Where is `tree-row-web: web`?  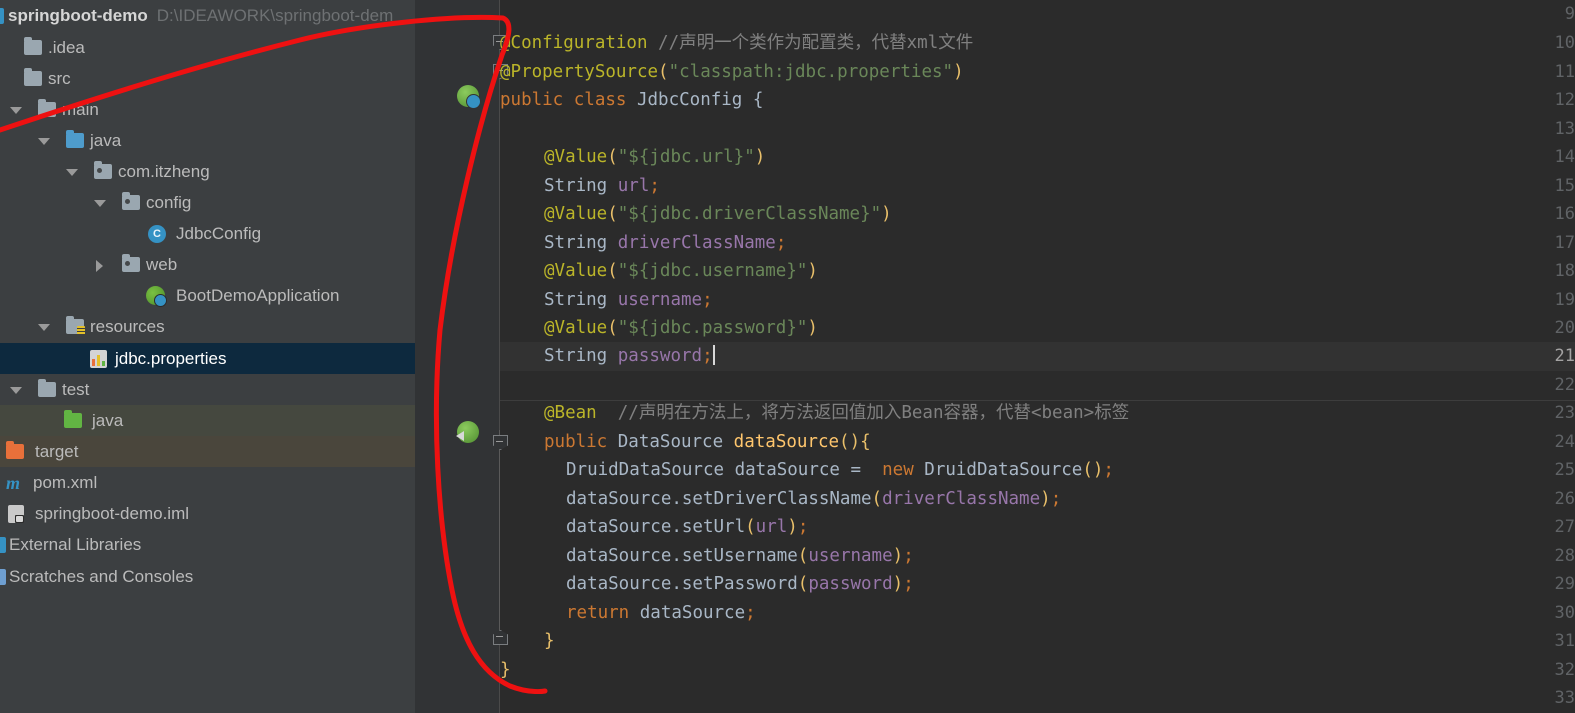 tree-row-web: web is located at coordinates (207, 264).